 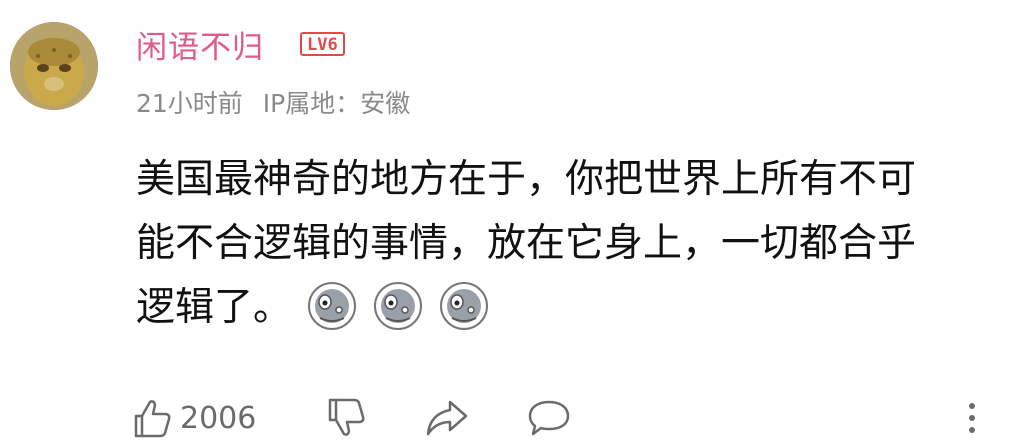 I want to click on username: 闲语不归, so click(x=200, y=44).